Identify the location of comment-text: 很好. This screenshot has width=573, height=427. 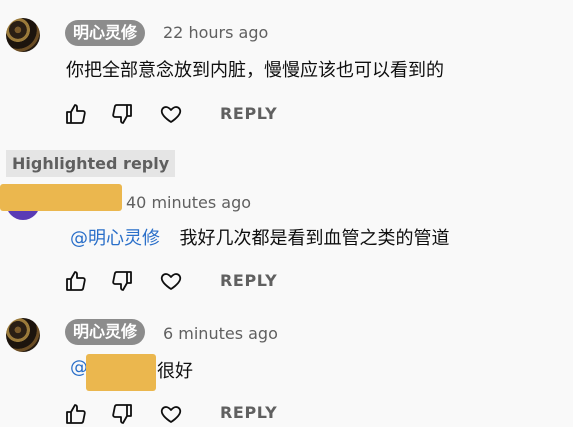
(175, 371).